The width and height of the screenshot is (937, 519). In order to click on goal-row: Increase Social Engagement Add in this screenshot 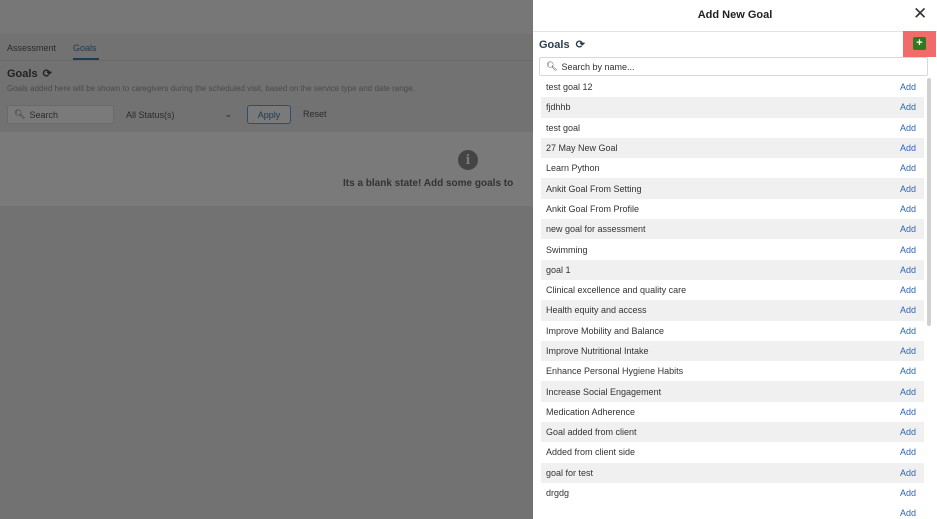, I will do `click(732, 391)`.